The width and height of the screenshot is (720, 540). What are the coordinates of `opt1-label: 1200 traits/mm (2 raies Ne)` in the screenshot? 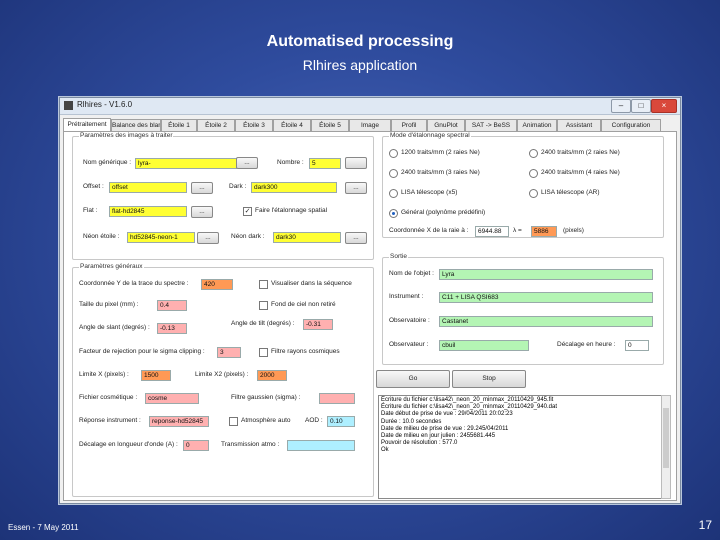 It's located at (440, 152).